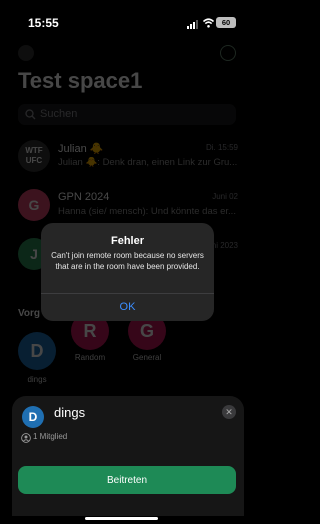  Describe the element at coordinates (225, 196) in the screenshot. I see `chat-time: Juni 02` at that location.